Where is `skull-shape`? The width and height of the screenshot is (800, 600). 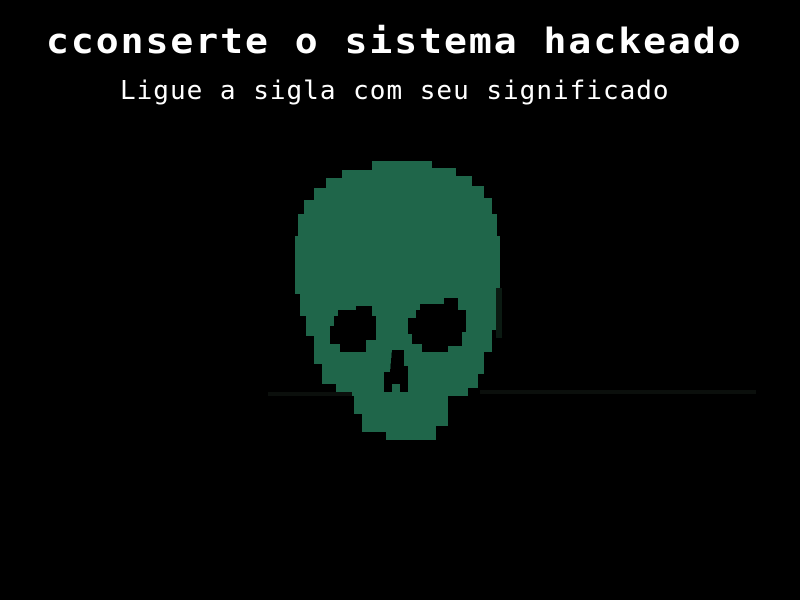
skull-shape is located at coordinates (397, 300).